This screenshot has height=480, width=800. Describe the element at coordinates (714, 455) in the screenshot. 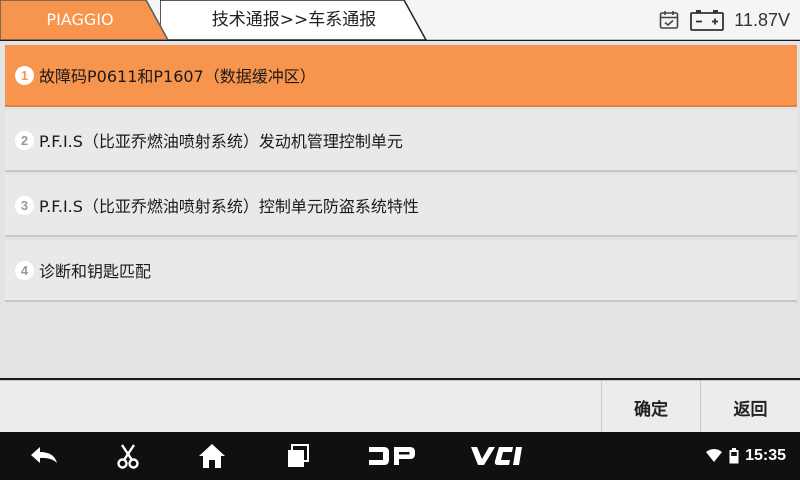

I see `wifi-icon` at that location.